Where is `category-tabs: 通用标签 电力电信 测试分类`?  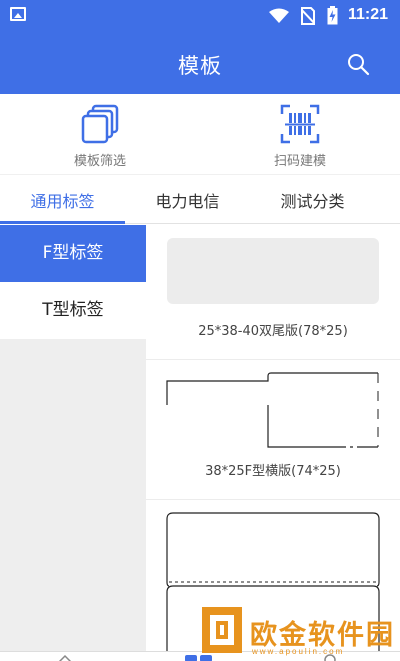 category-tabs: 通用标签 电力电信 测试分类 is located at coordinates (200, 199).